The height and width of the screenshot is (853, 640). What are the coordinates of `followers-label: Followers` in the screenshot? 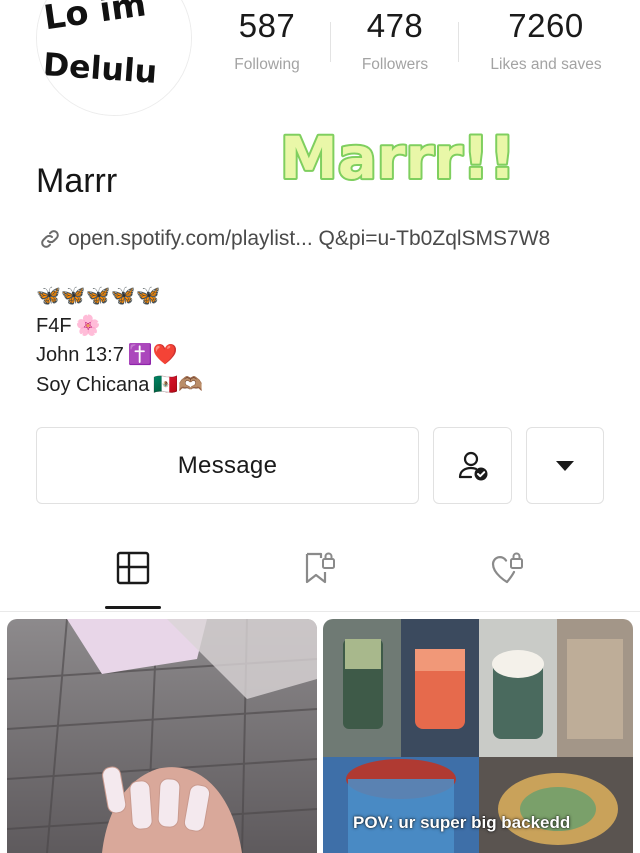 It's located at (395, 64).